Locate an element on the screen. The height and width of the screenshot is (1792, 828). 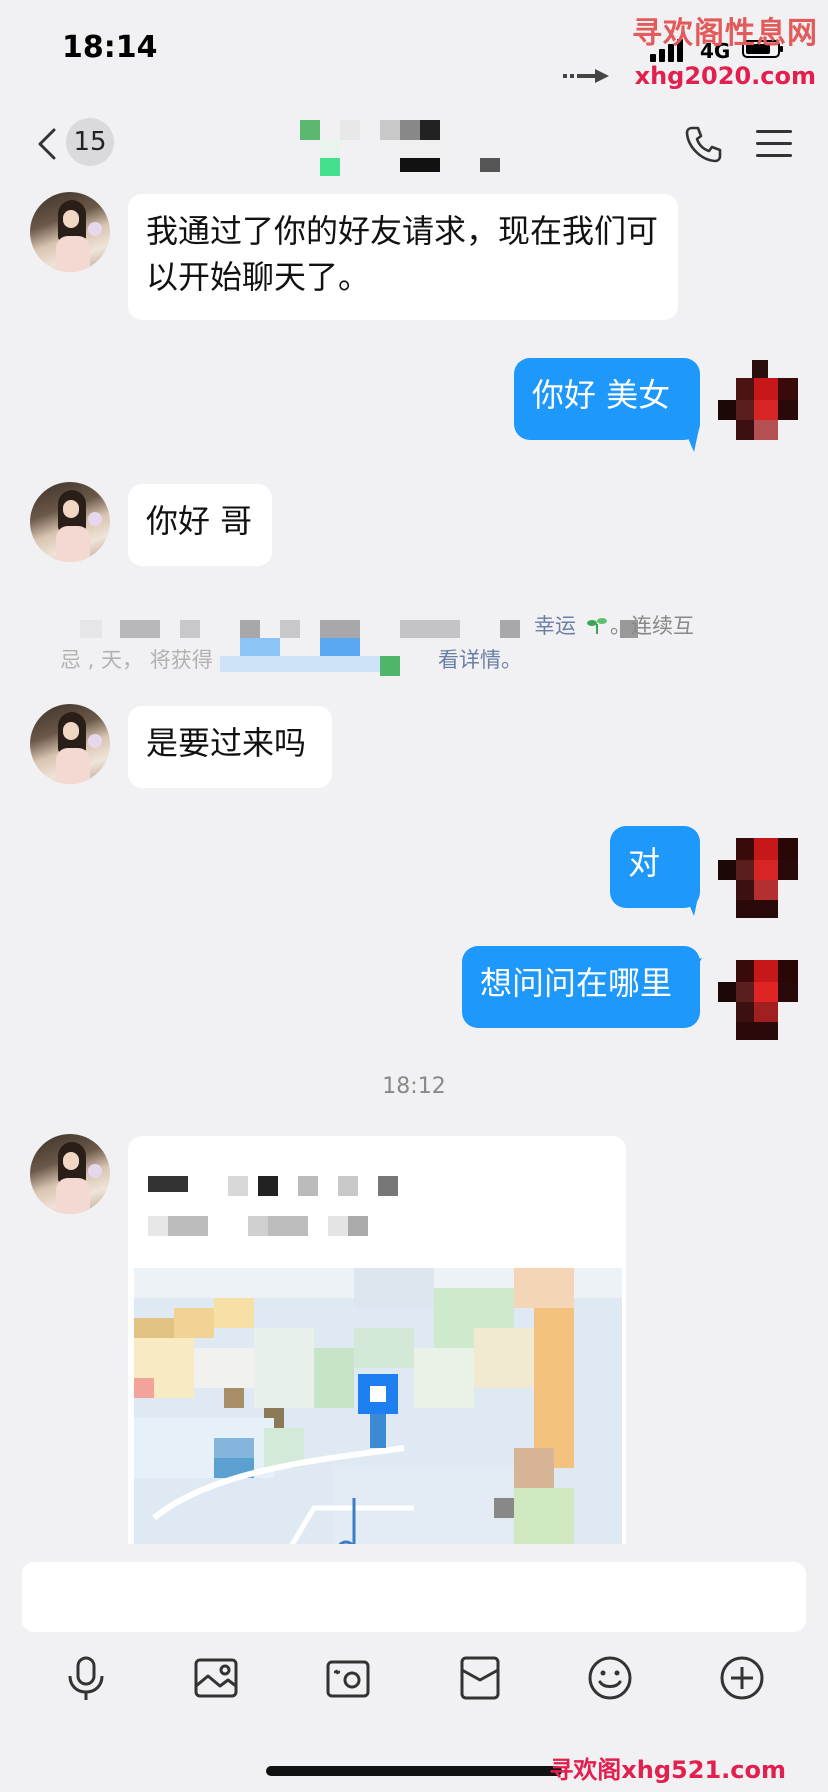
arrow-icon is located at coordinates (586, 76).